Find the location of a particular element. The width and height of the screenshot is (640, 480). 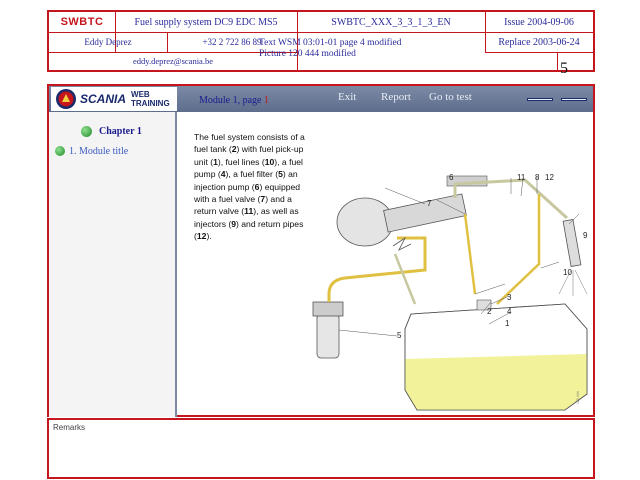

module-label: Module 1, page 1 is located at coordinates (234, 100).